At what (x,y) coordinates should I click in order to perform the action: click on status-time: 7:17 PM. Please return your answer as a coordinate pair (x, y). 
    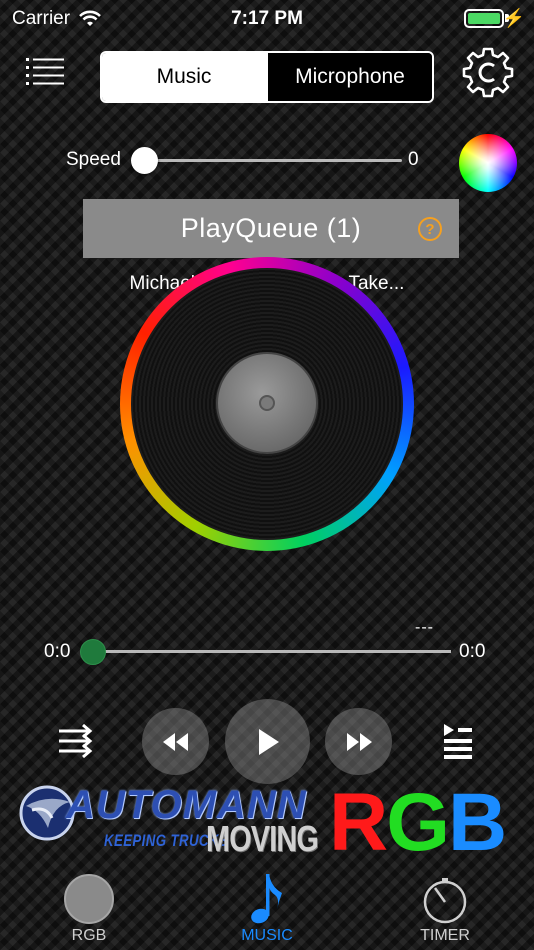
    Looking at the image, I should click on (267, 18).